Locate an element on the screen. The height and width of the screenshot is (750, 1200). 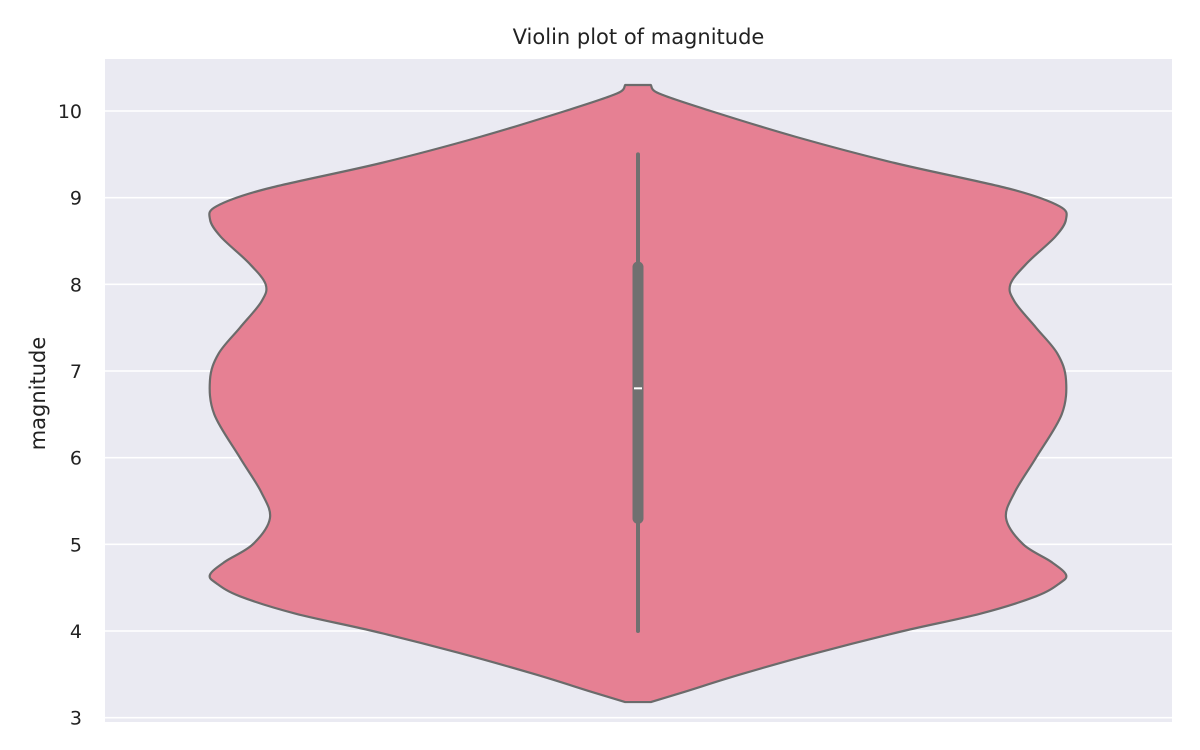
chart-title: Violin plot of magnitude is located at coordinates (639, 37).